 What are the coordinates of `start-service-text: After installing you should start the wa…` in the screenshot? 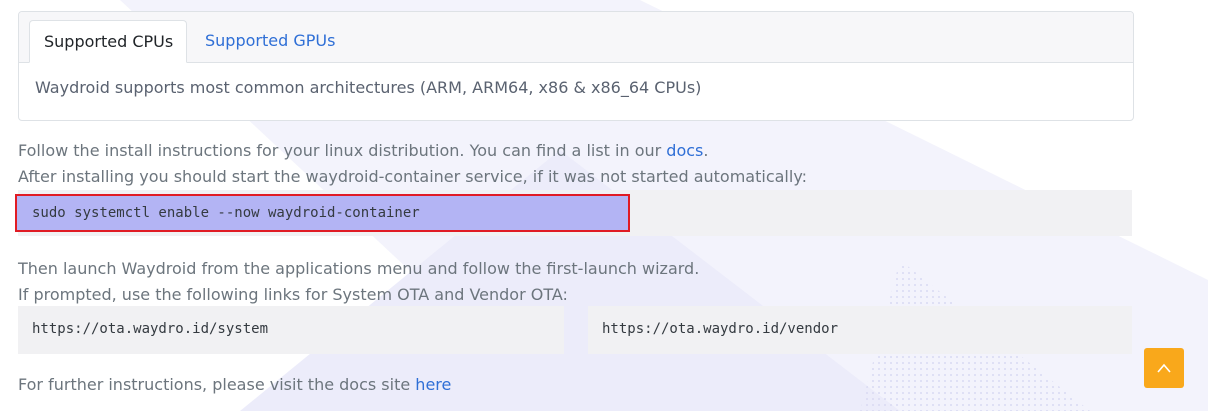 It's located at (413, 176).